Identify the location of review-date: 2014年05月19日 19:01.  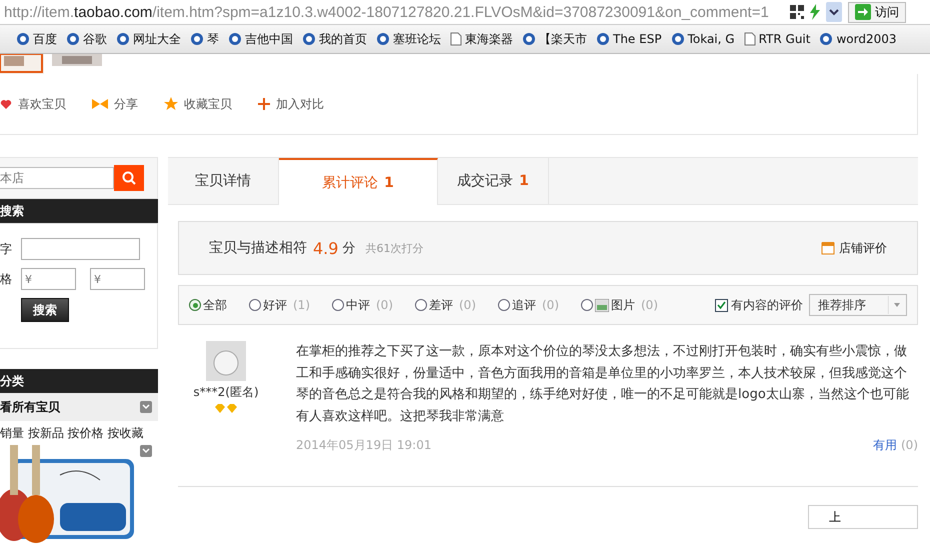
(364, 445).